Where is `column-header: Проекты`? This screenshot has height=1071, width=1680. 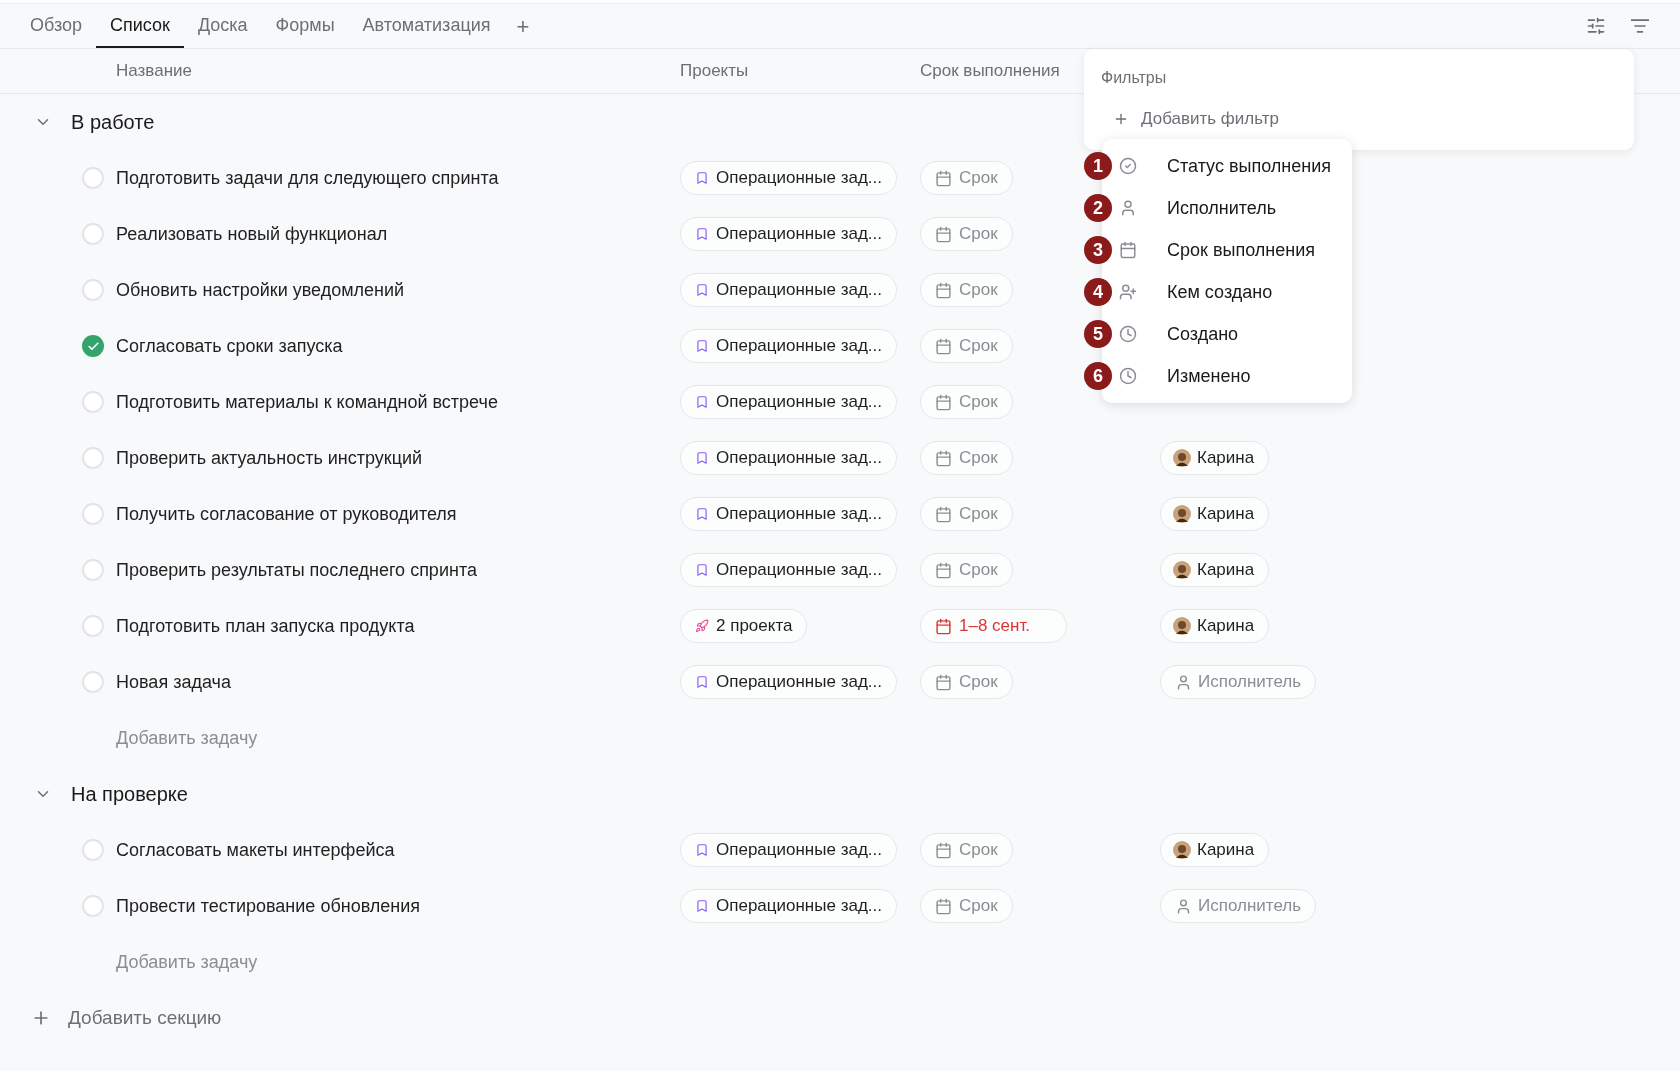 column-header: Проекты is located at coordinates (715, 71).